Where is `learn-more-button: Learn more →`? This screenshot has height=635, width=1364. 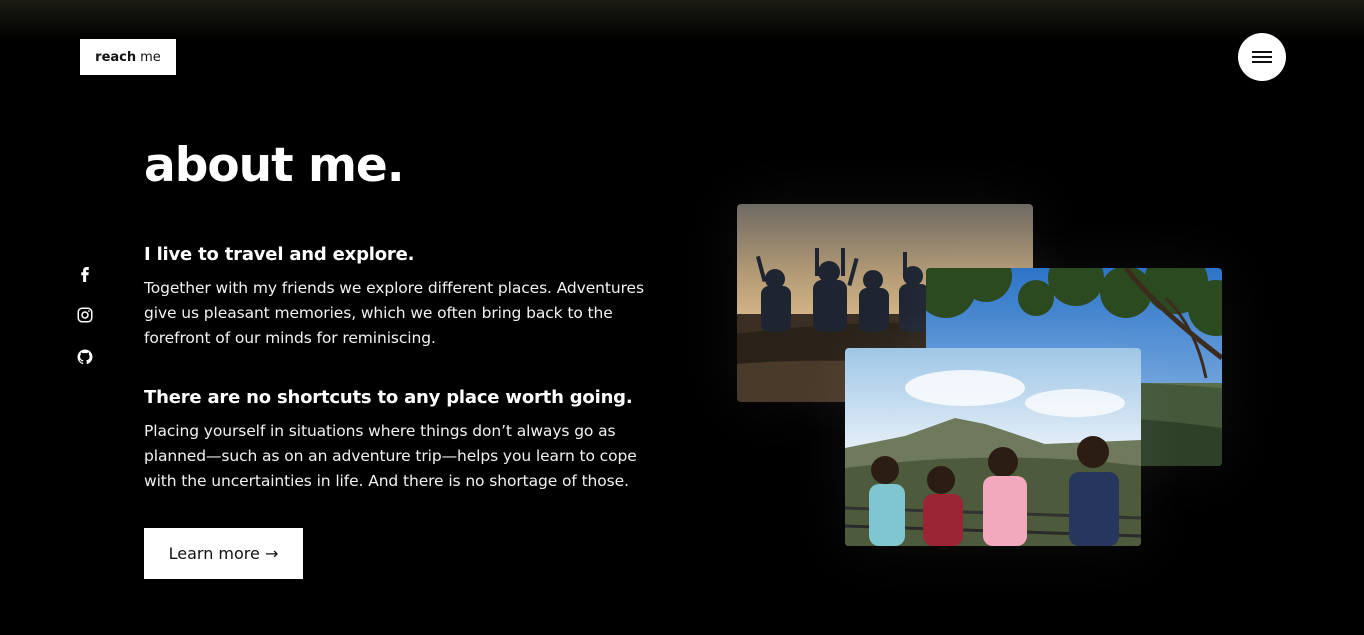
learn-more-button: Learn more → is located at coordinates (223, 553).